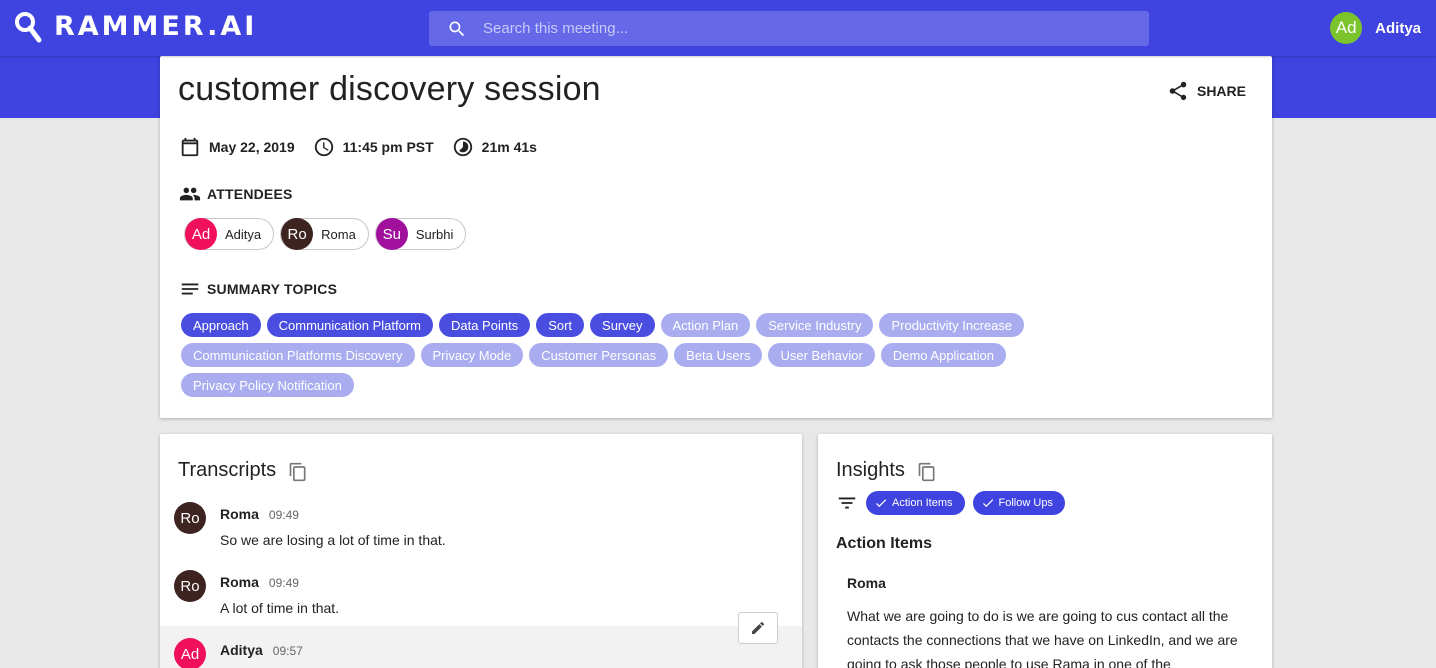 This screenshot has width=1436, height=668. Describe the element at coordinates (252, 147) in the screenshot. I see `date-text: May 22, 2019` at that location.